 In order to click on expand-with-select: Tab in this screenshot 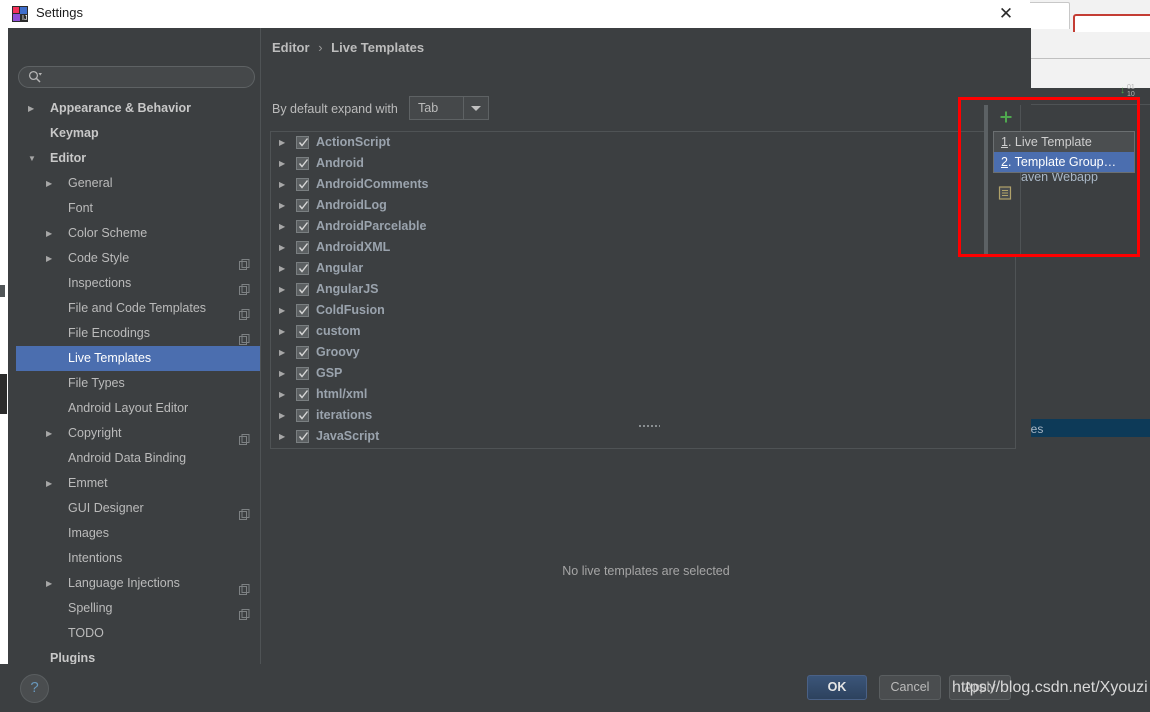, I will do `click(449, 108)`.